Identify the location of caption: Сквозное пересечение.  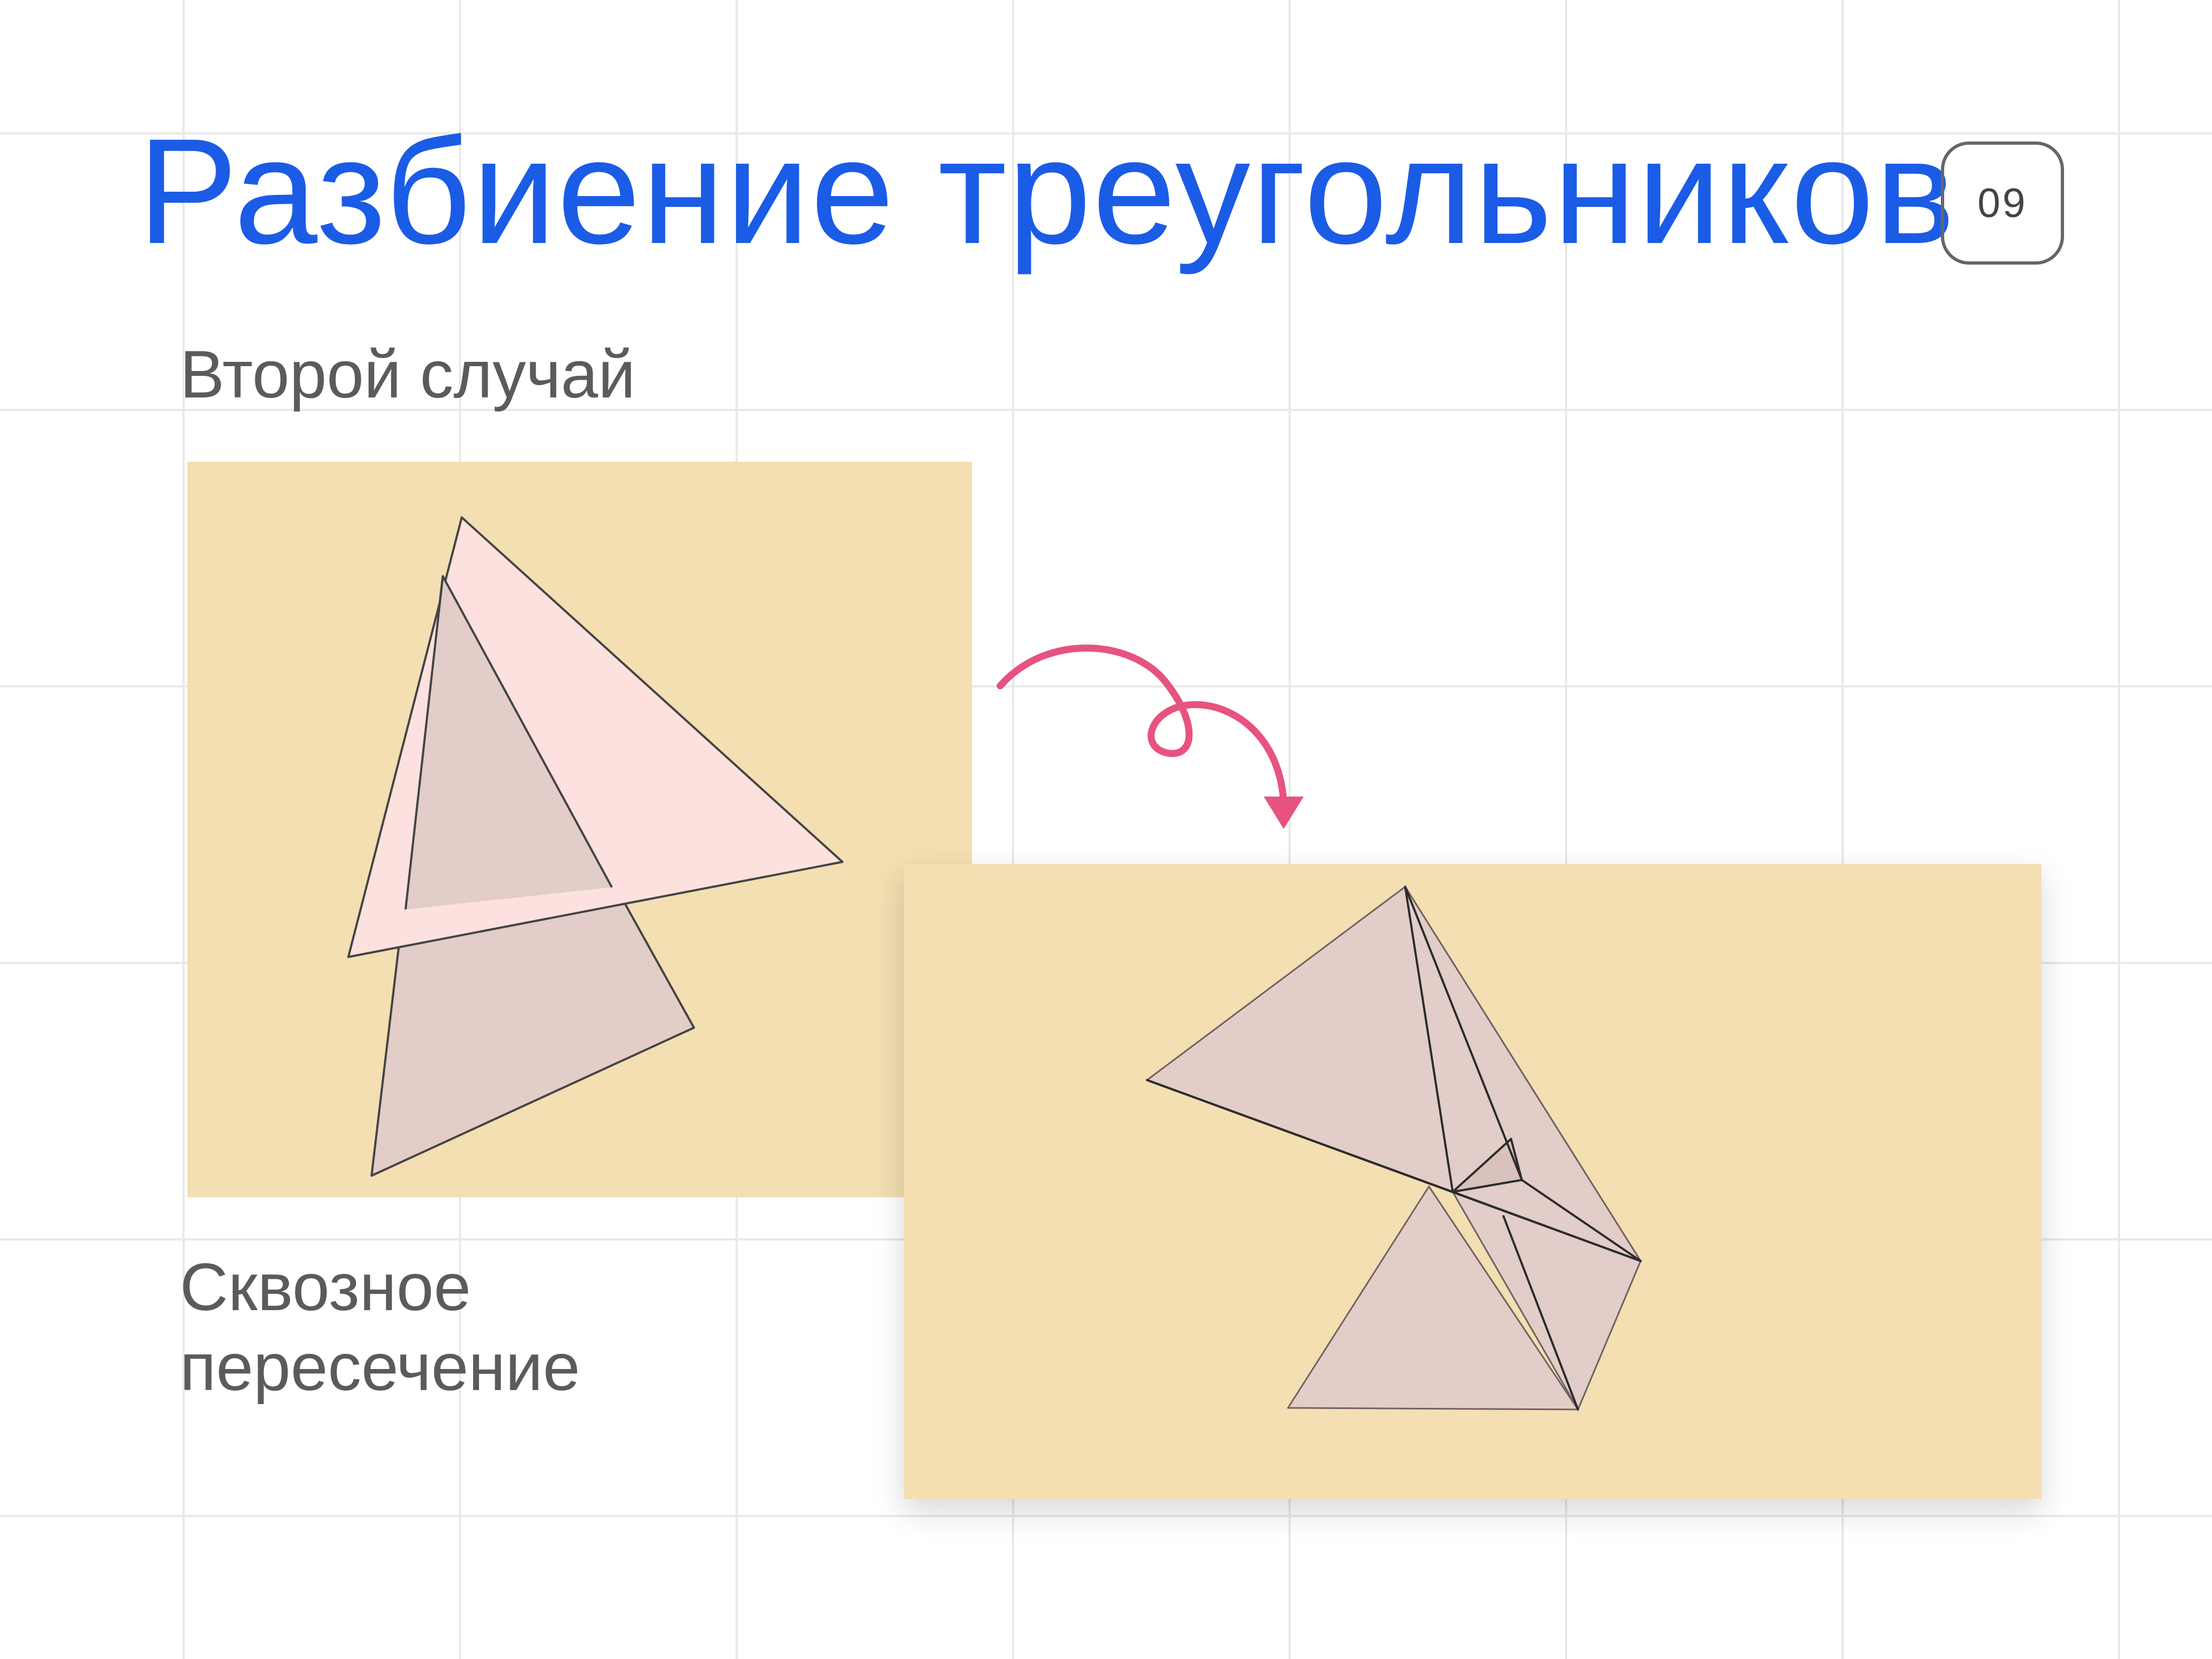
(380, 1327).